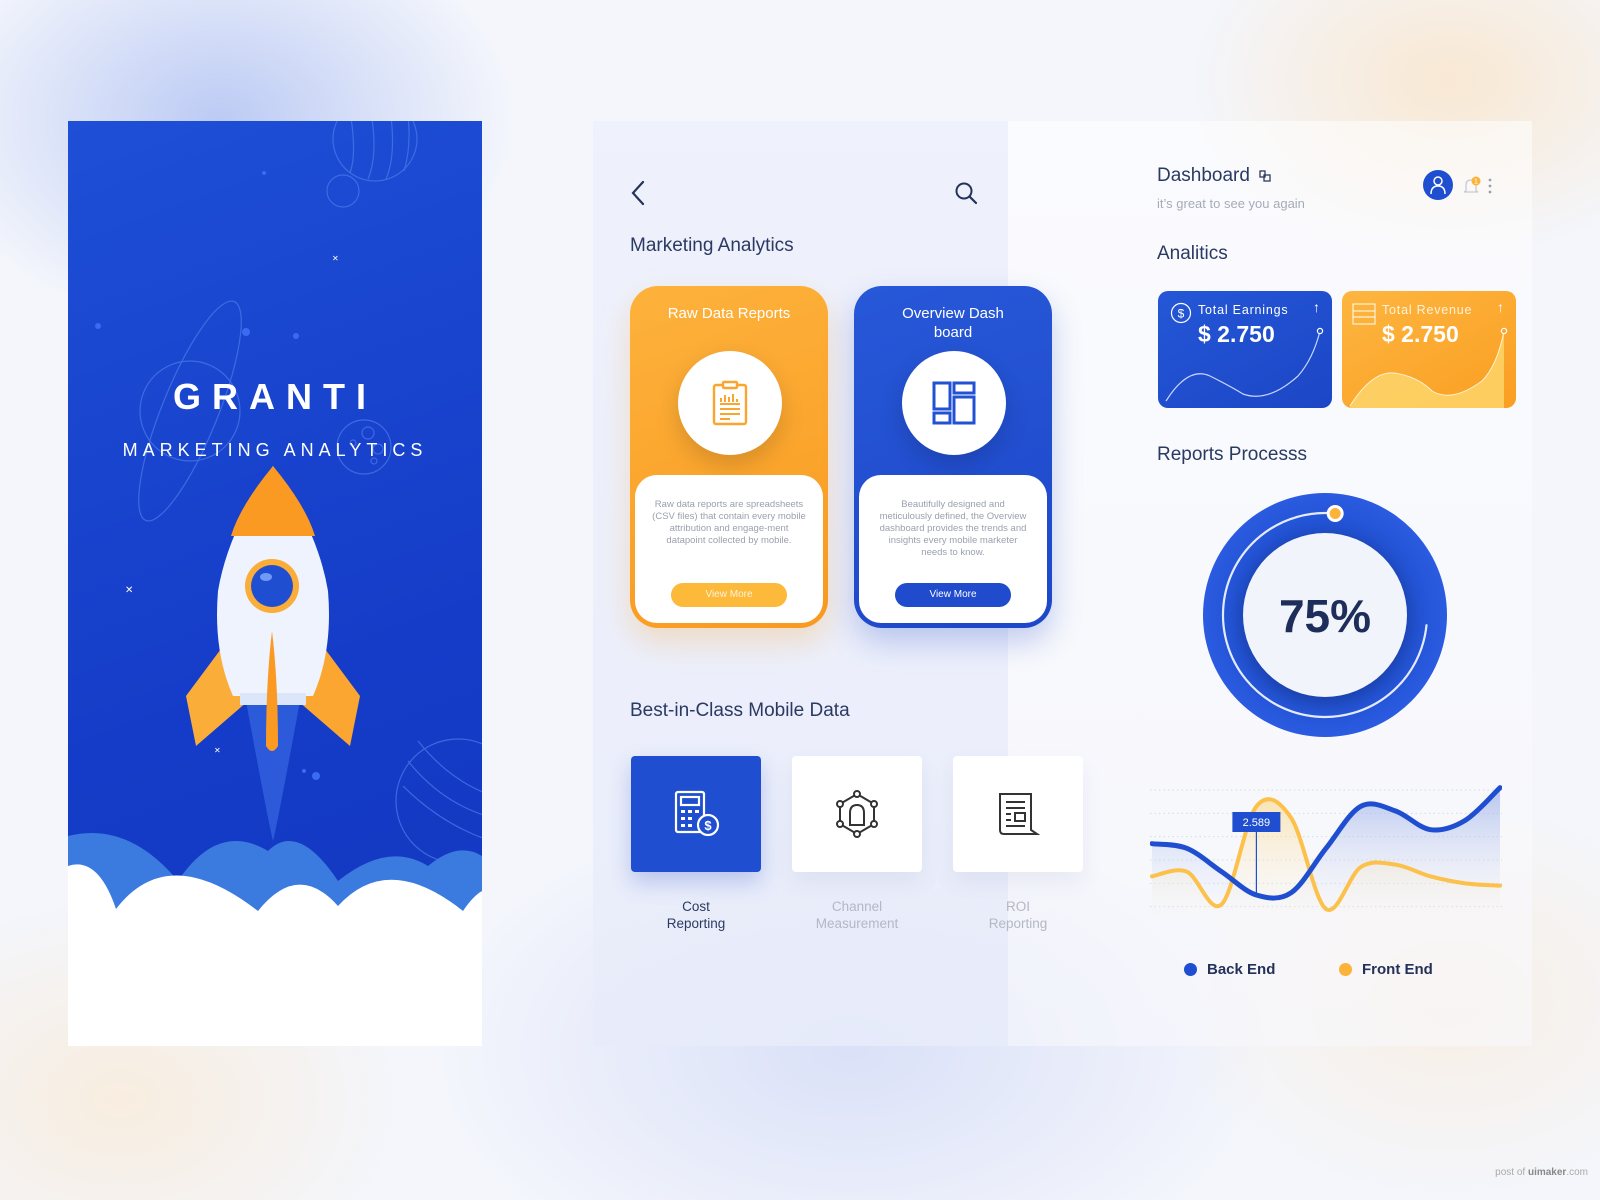 This screenshot has height=1200, width=1600. I want to click on brand-tagline: MARKETING ANALYTICS, so click(275, 450).